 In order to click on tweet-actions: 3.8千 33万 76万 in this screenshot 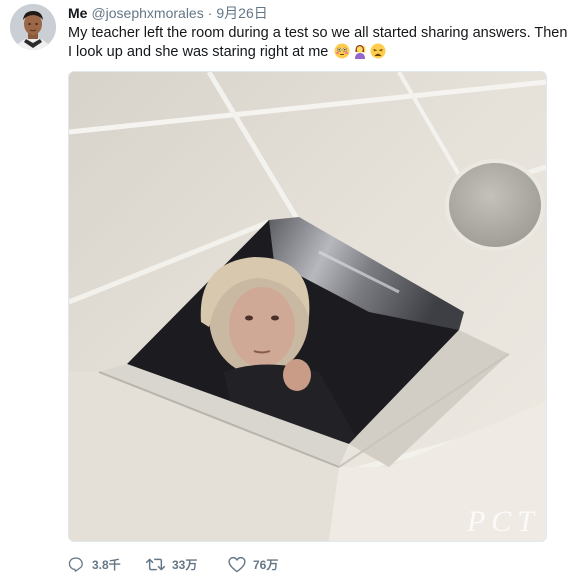, I will do `click(188, 564)`.